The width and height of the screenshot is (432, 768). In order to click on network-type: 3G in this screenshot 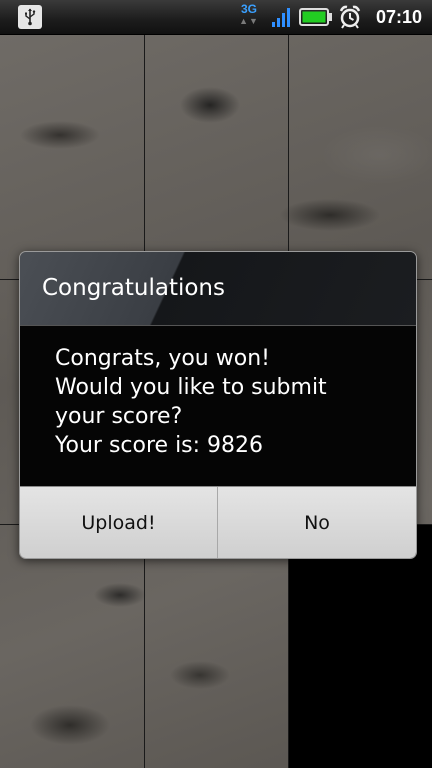, I will do `click(248, 9)`.